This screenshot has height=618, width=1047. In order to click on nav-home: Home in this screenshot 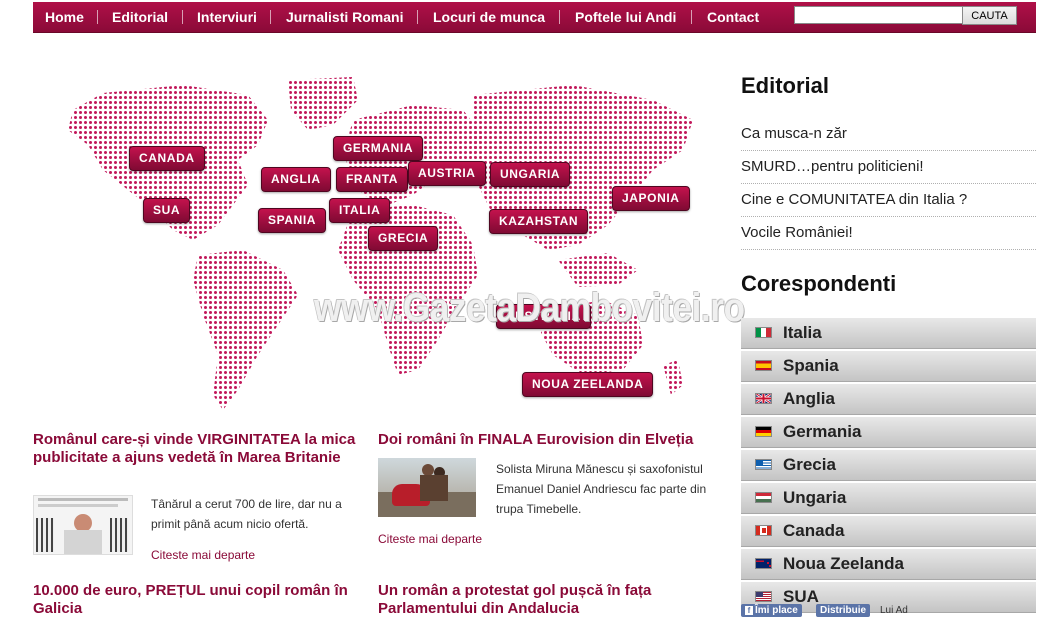, I will do `click(64, 17)`.